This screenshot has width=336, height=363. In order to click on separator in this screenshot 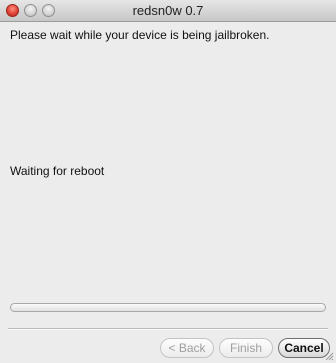, I will do `click(168, 329)`.